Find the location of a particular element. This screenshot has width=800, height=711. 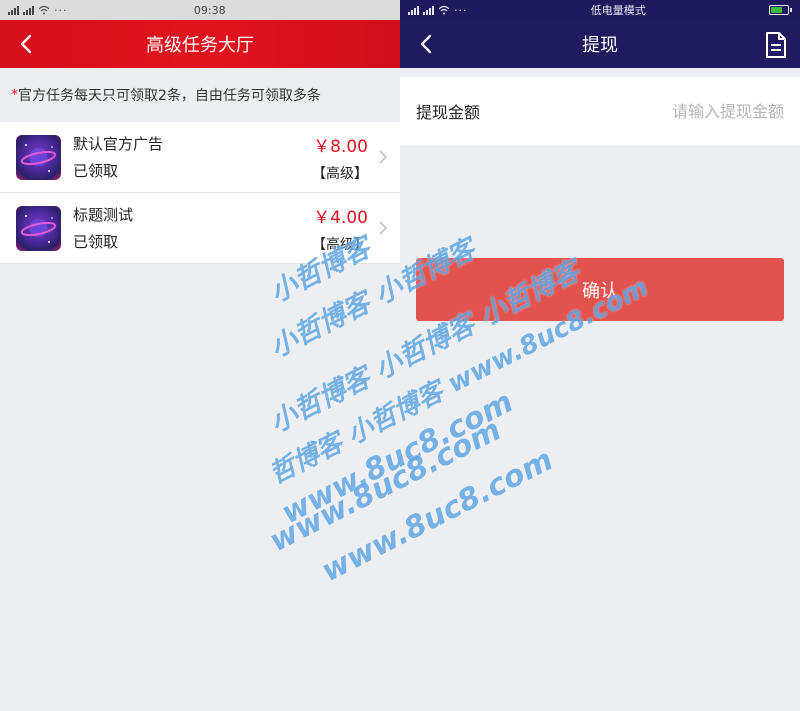

required-star: * is located at coordinates (14, 95).